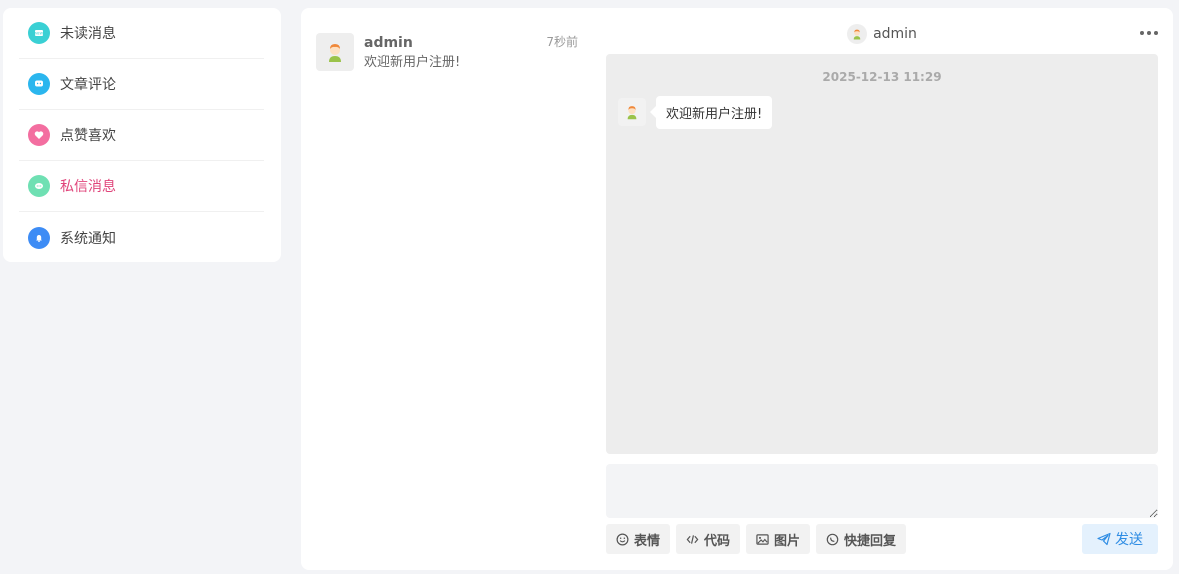 The image size is (1179, 574). I want to click on comment-icon, so click(39, 84).